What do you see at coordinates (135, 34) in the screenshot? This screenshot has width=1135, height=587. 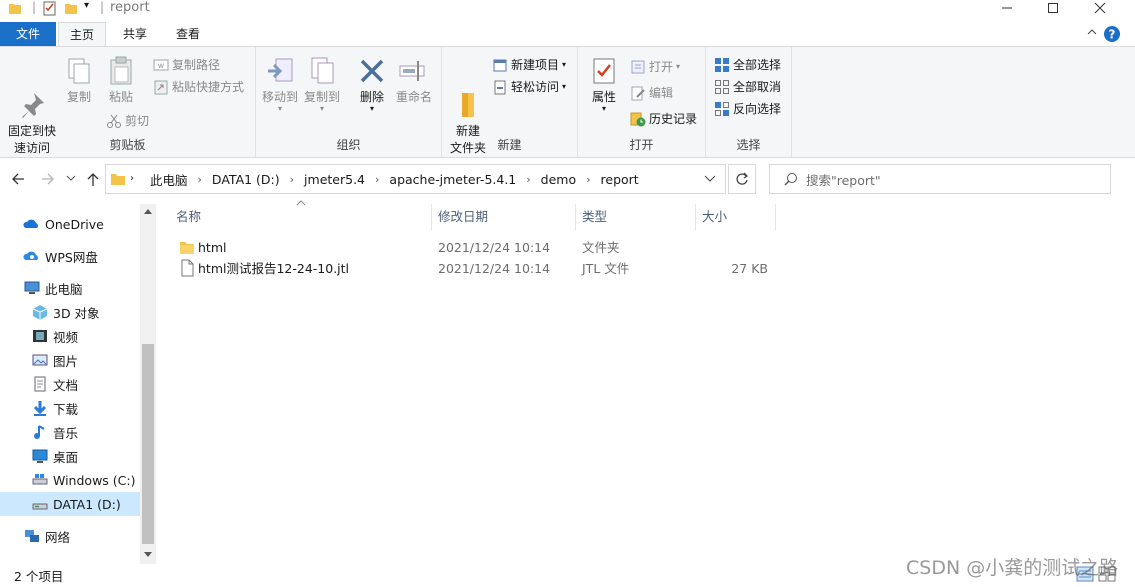 I see `tab-share: 共享` at bounding box center [135, 34].